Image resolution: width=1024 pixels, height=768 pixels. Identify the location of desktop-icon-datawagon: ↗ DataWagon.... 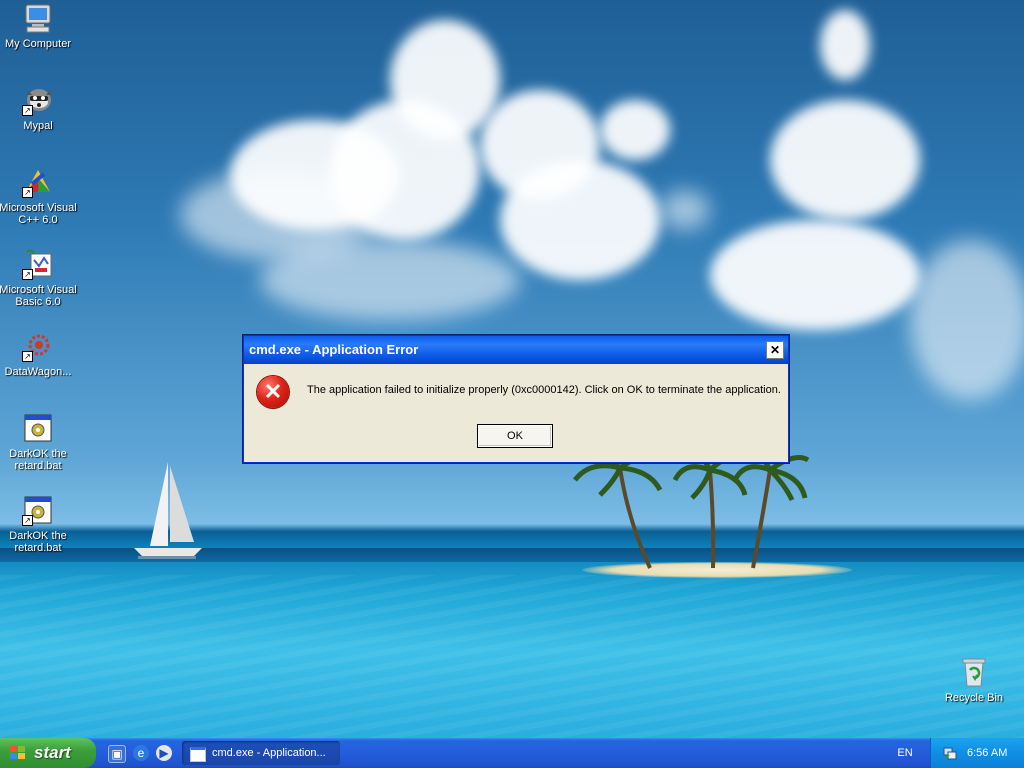
(39, 354).